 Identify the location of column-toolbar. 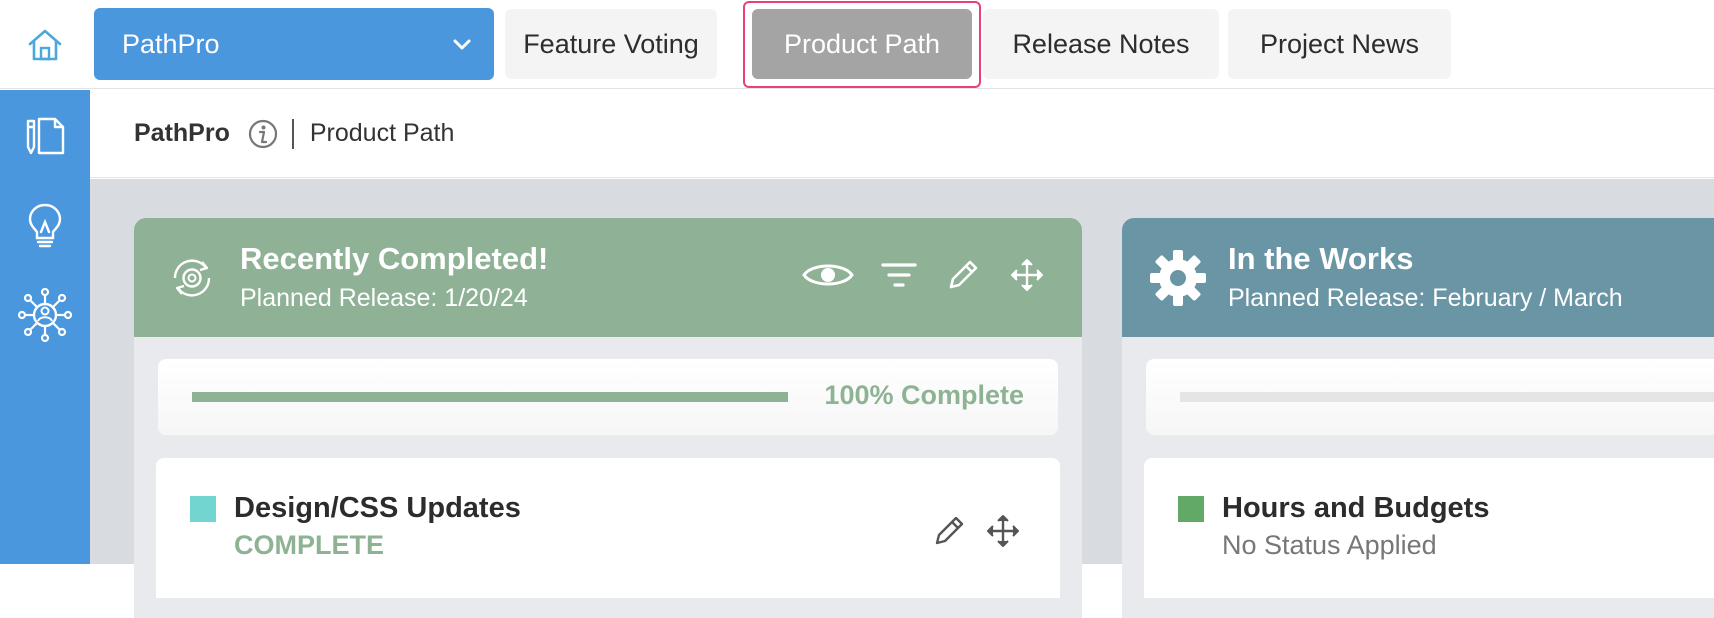
(924, 275).